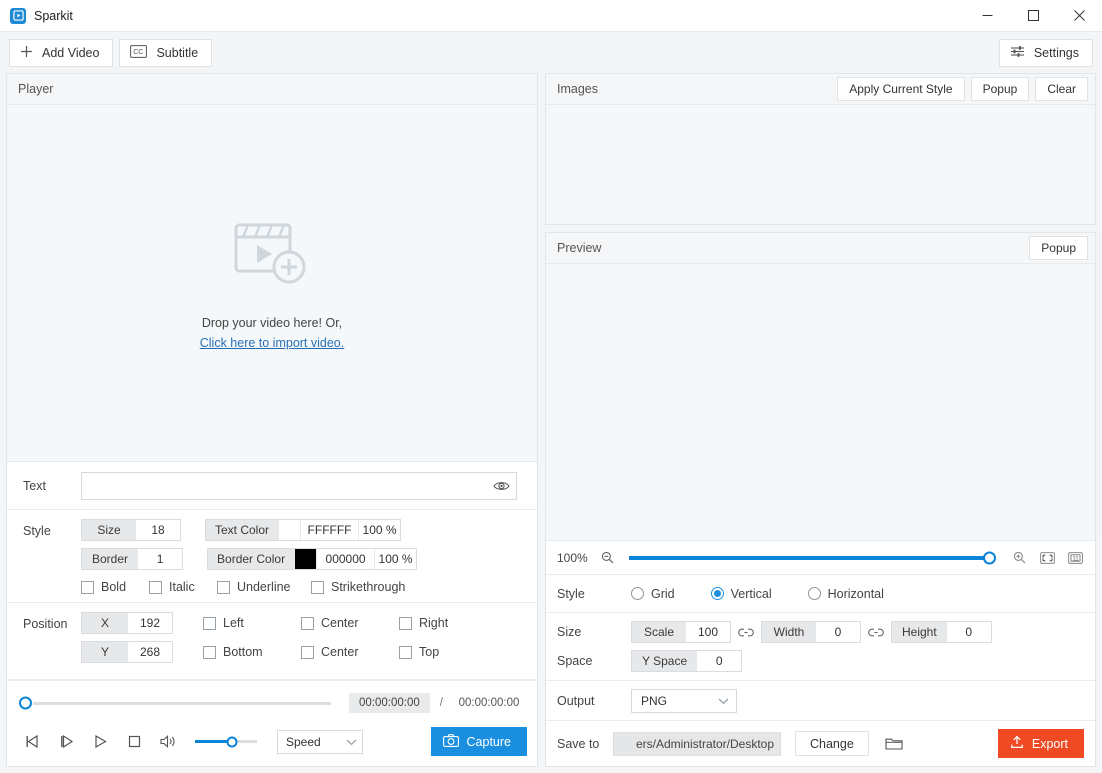  I want to click on current-time: 00:00:00:00, so click(389, 703).